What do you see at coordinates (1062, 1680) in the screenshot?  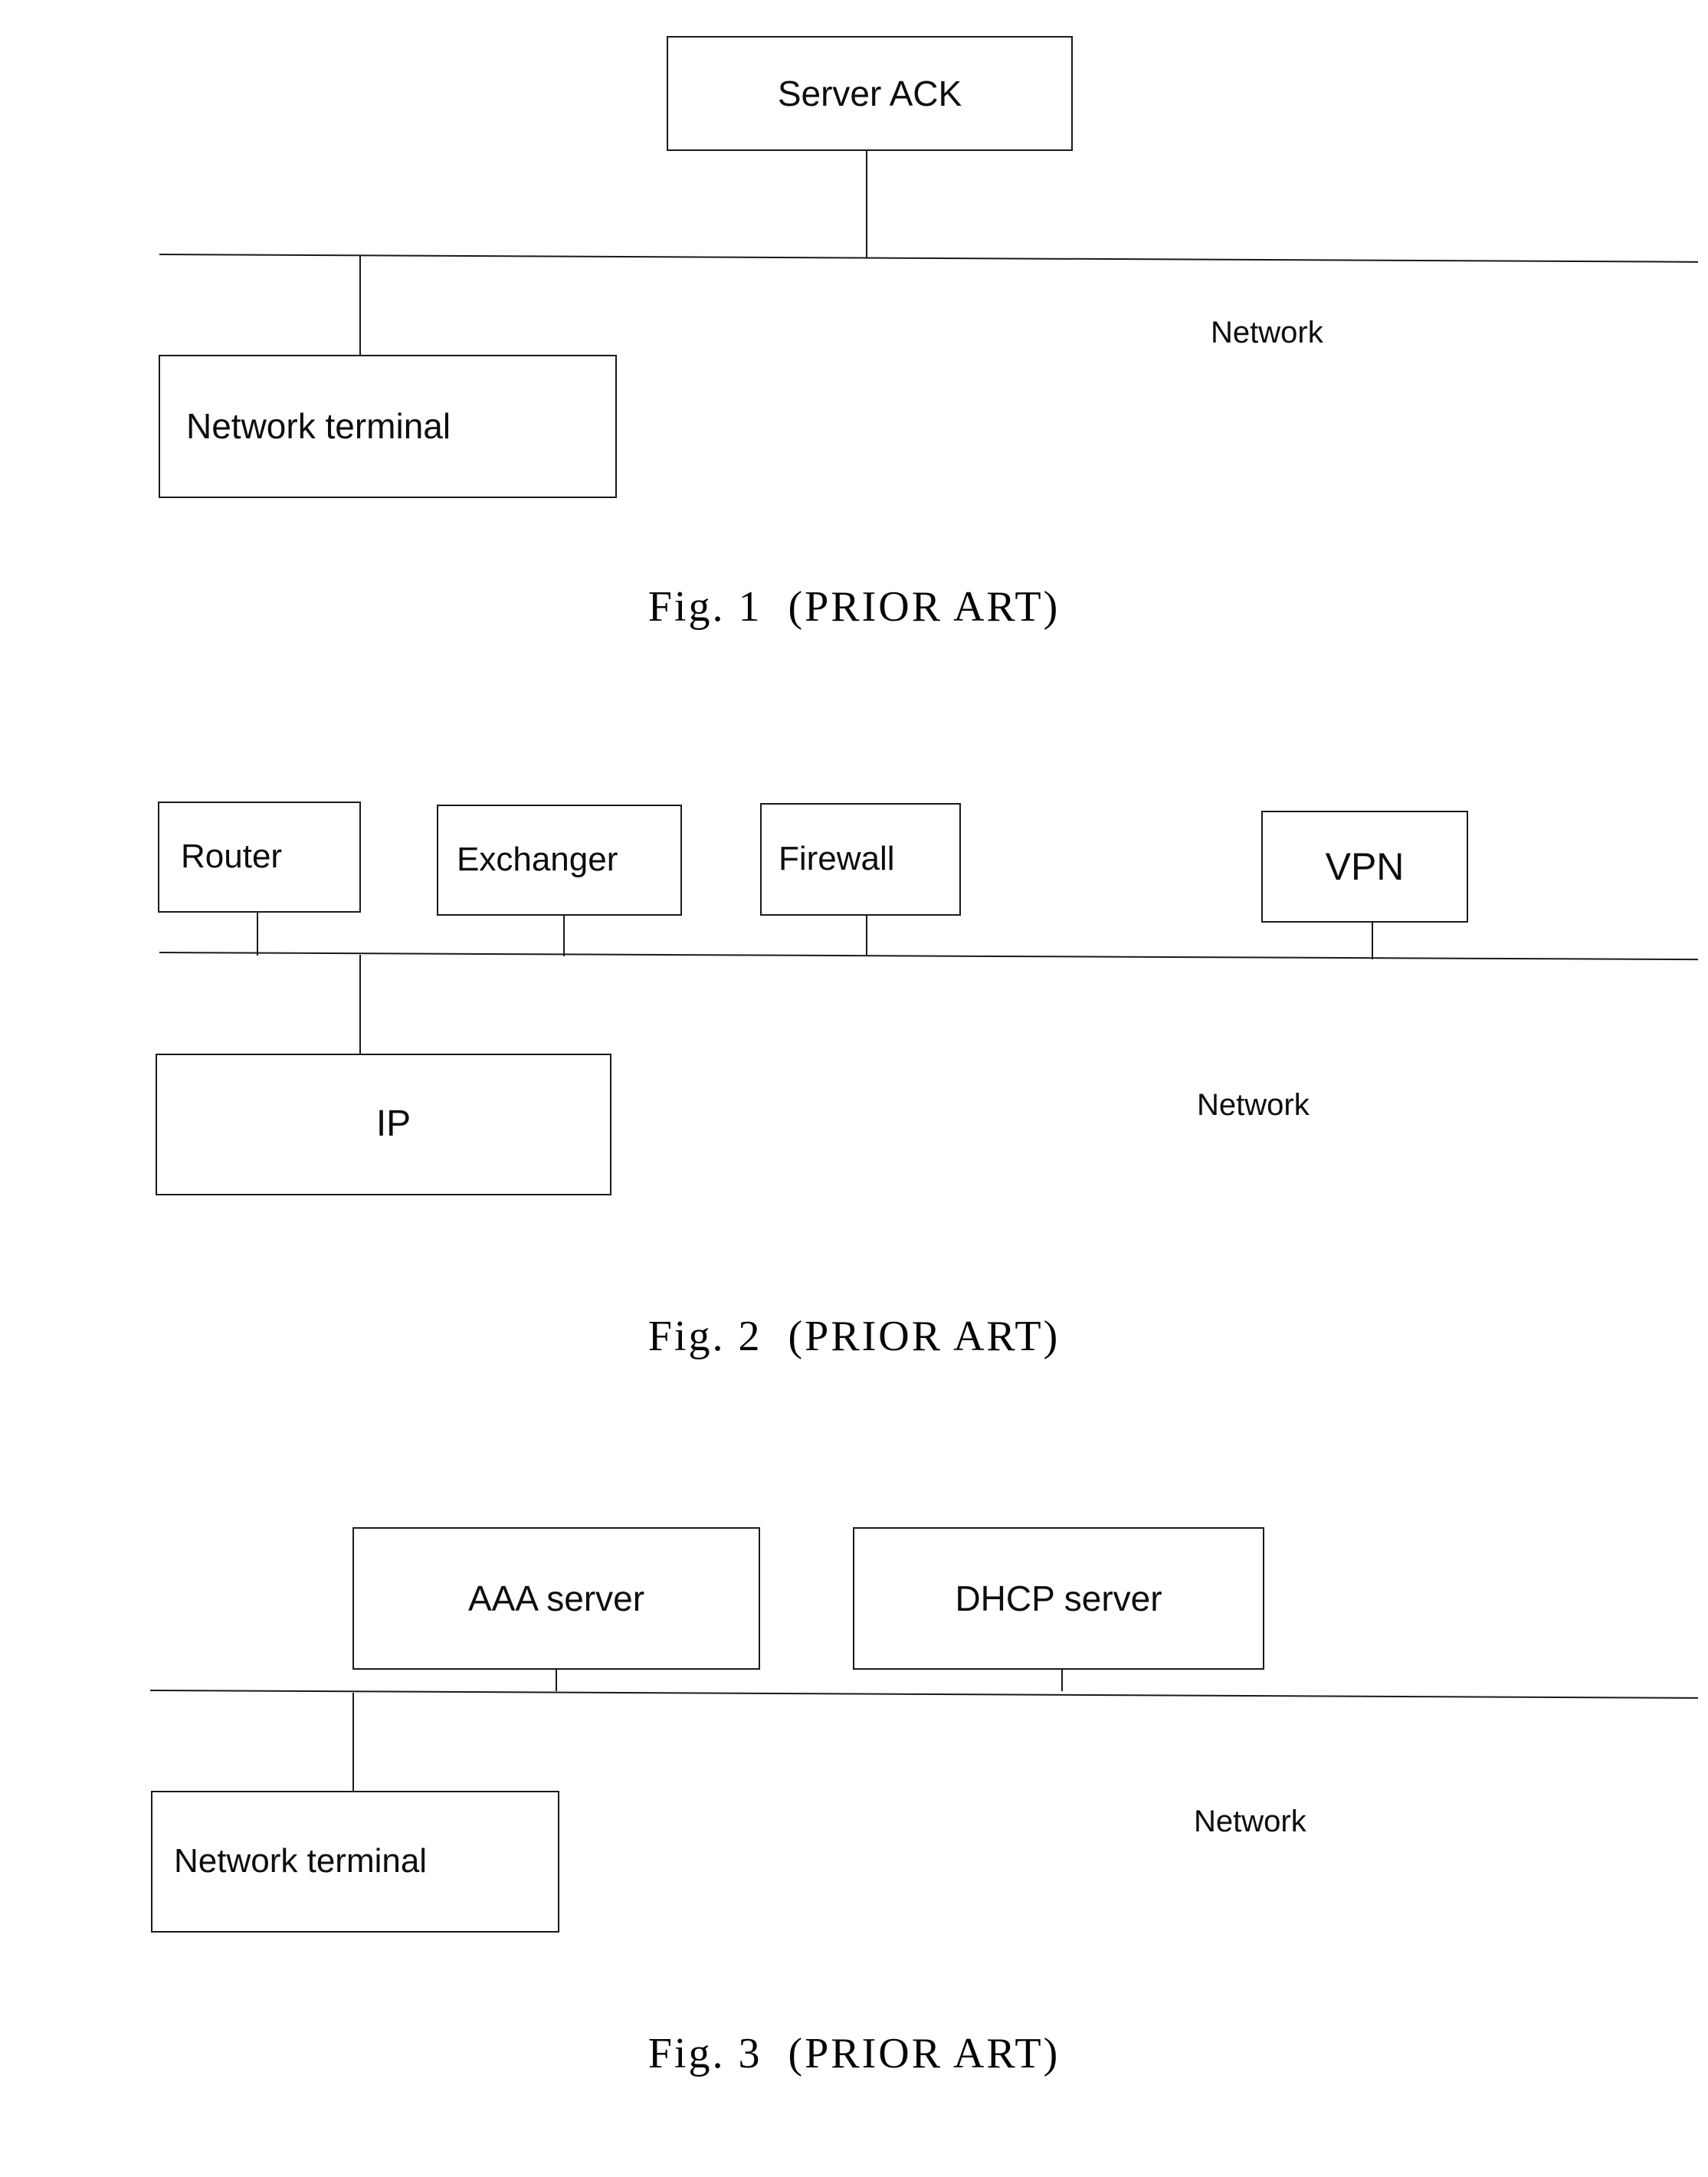 I see `connector-dhcp-server-to-network` at bounding box center [1062, 1680].